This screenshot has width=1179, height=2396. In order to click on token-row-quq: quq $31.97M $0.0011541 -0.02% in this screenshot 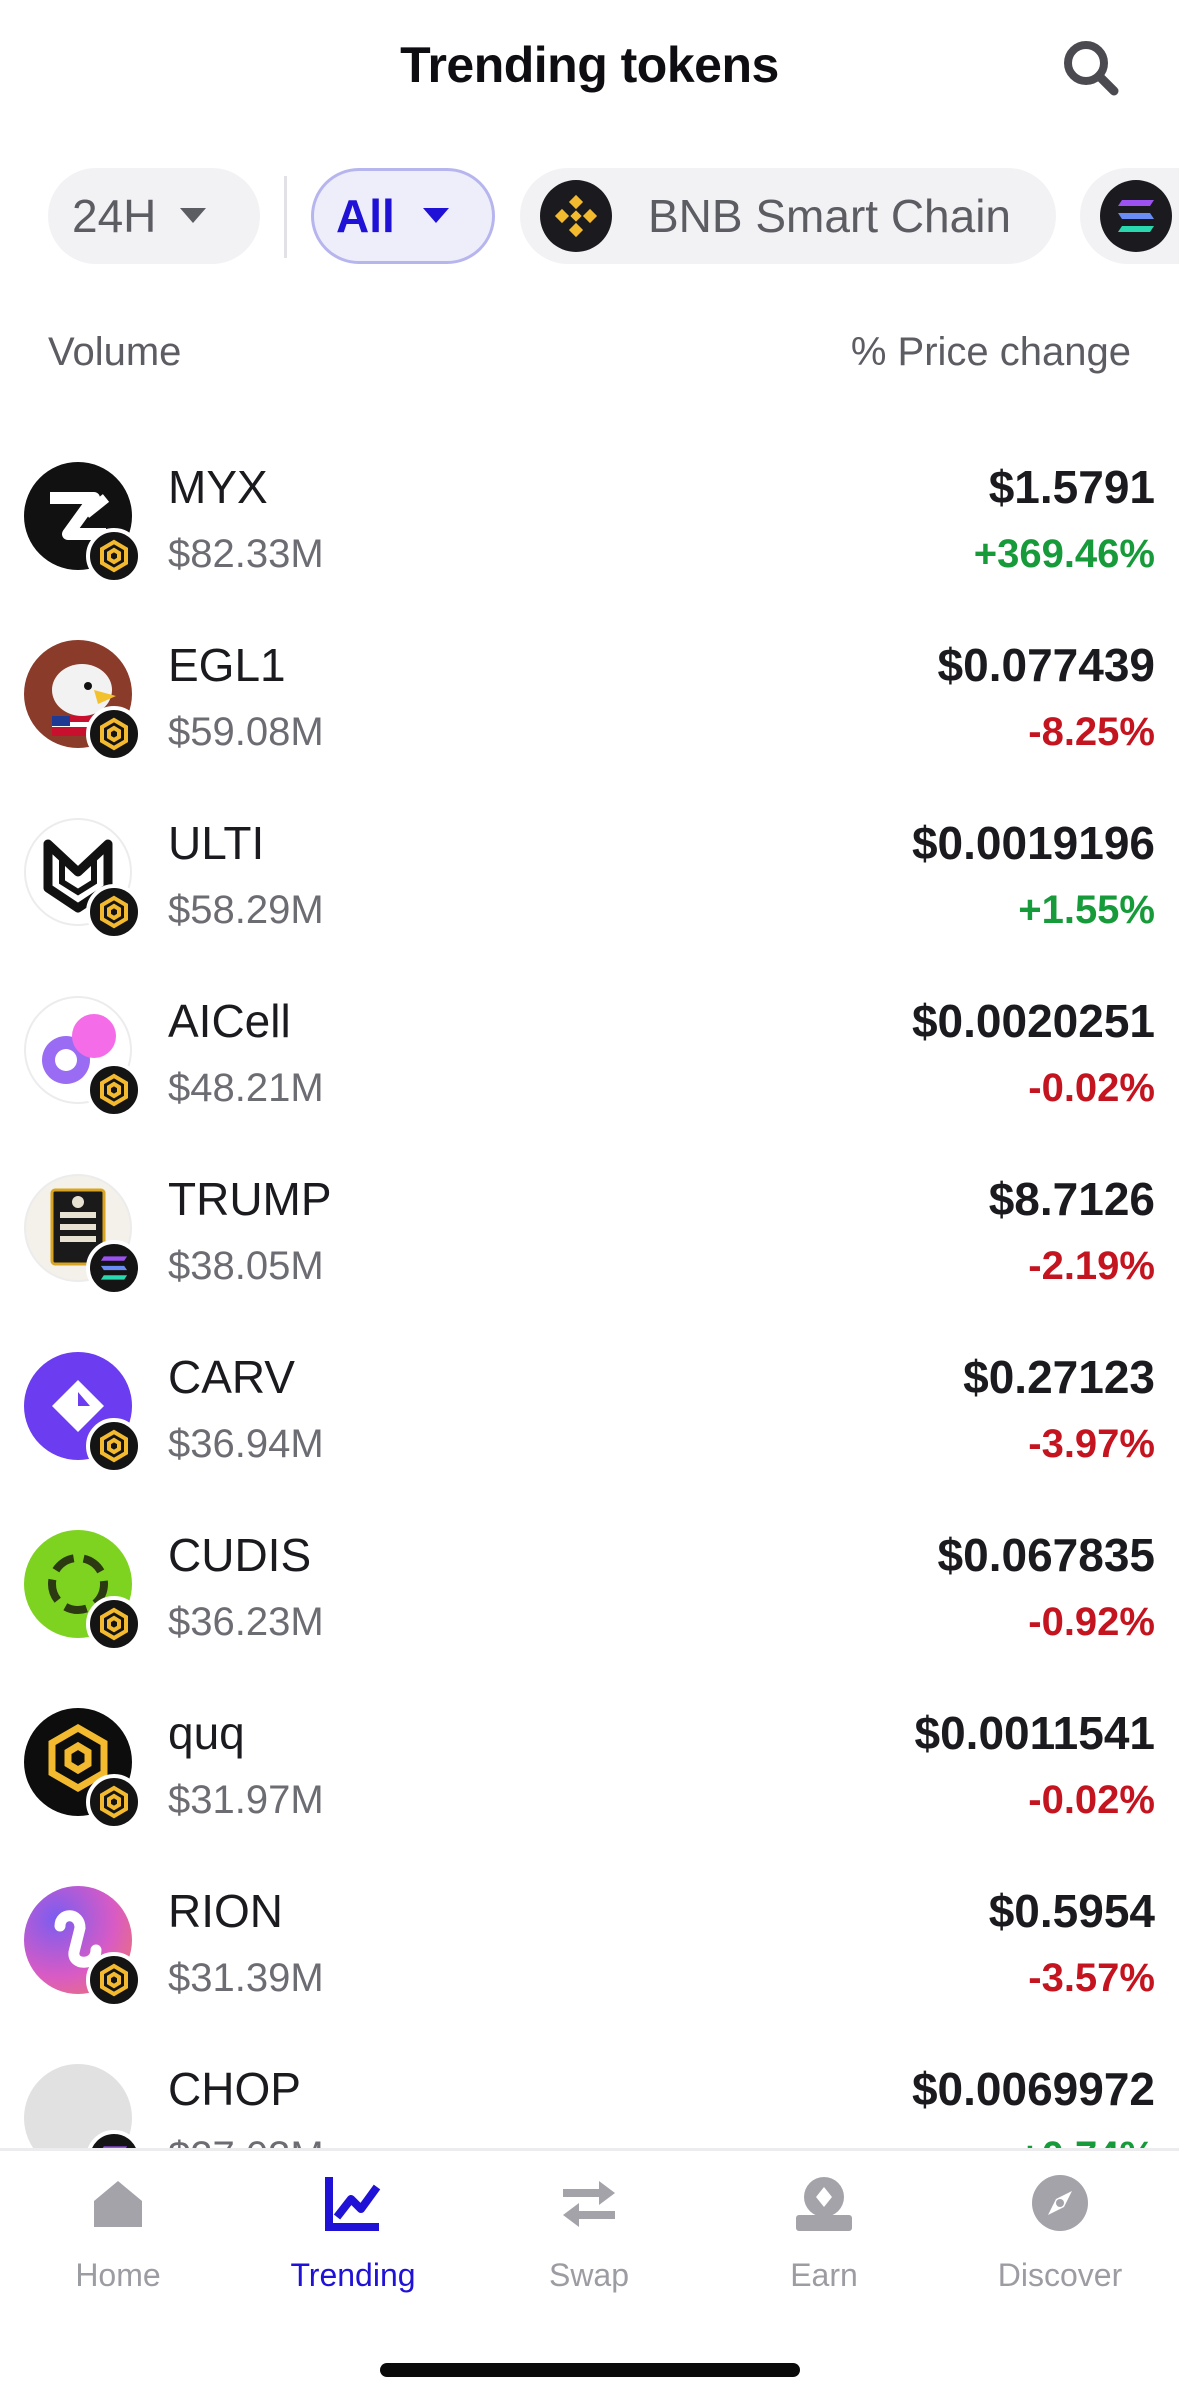, I will do `click(589, 1765)`.